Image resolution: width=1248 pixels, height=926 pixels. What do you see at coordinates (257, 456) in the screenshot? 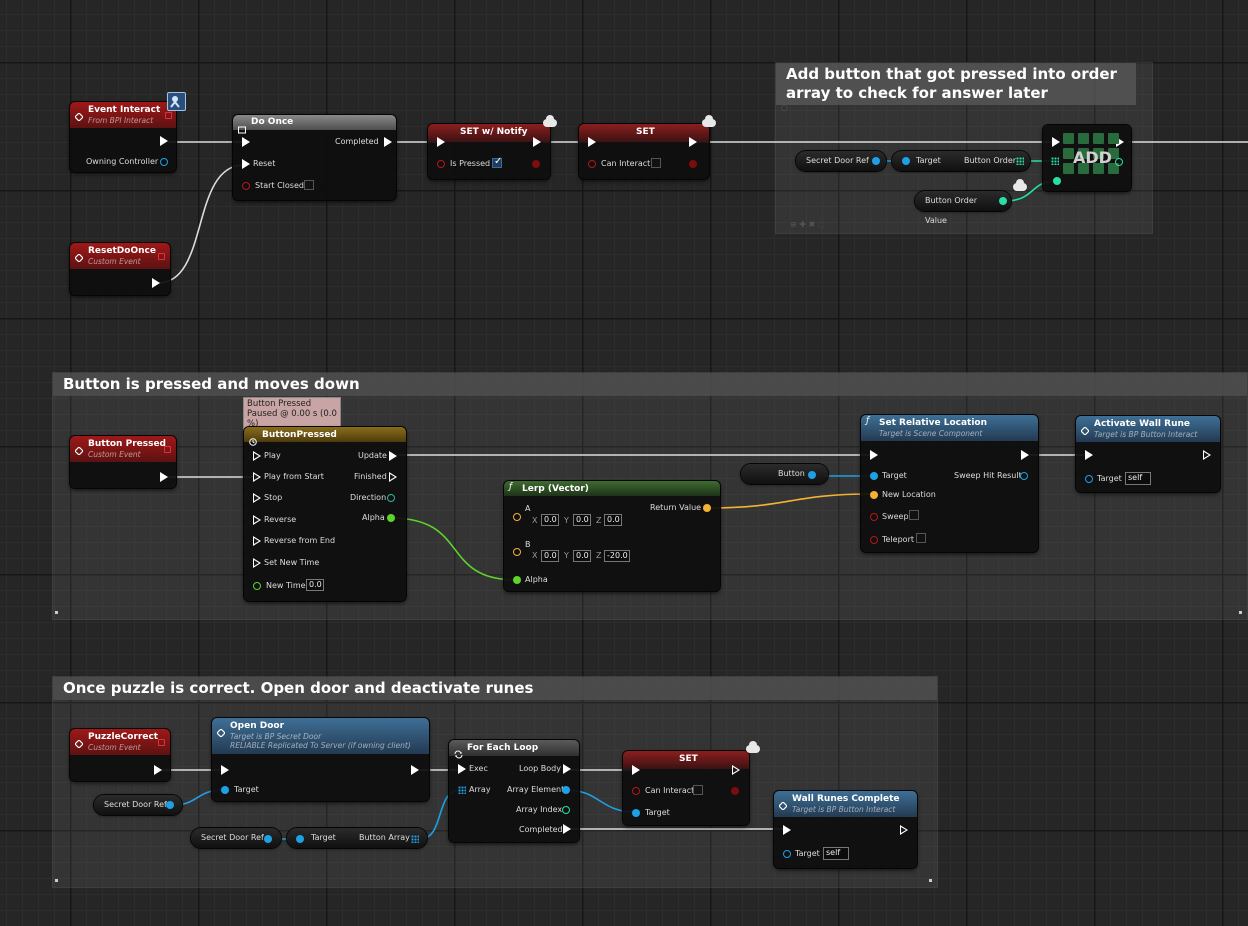
I see `play-pin` at bounding box center [257, 456].